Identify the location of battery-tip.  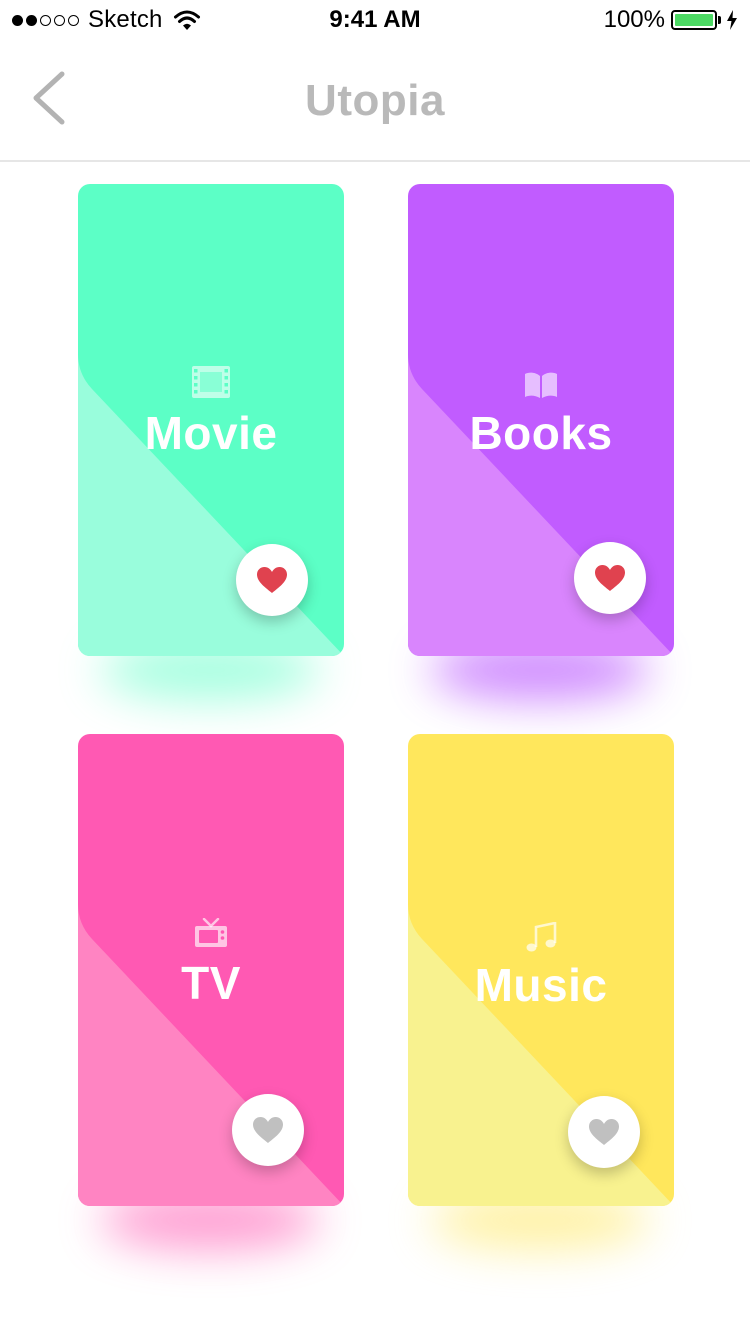
(719, 20).